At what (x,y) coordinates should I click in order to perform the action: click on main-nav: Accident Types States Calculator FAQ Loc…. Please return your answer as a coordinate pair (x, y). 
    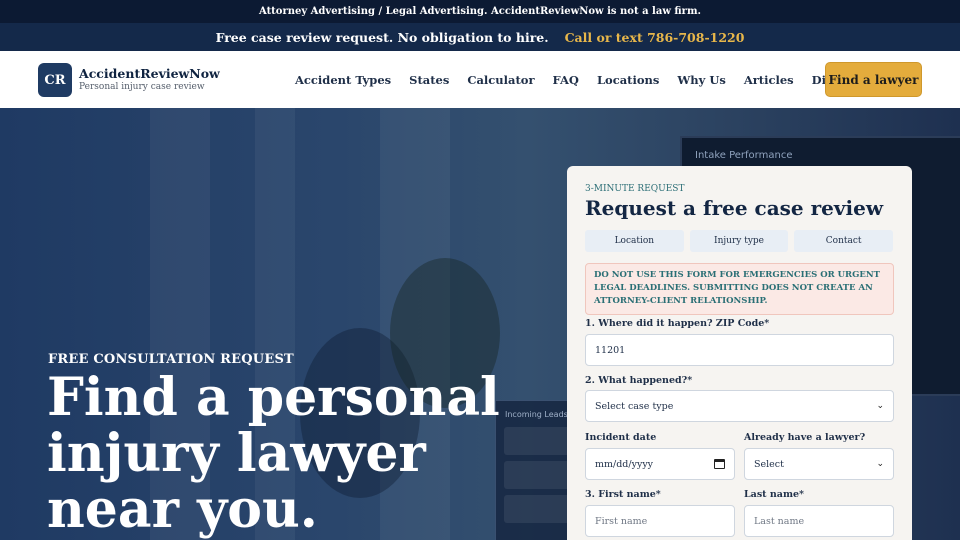
    Looking at the image, I should click on (588, 79).